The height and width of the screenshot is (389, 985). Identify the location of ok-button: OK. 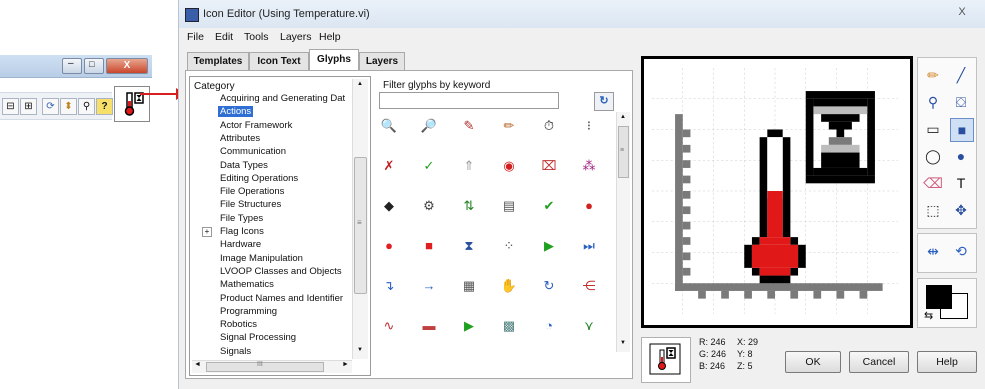
(813, 362).